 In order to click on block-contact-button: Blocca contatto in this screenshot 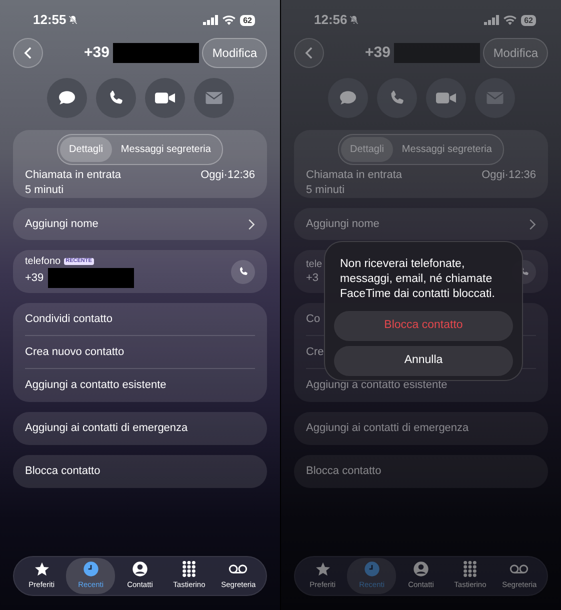, I will do `click(423, 326)`.